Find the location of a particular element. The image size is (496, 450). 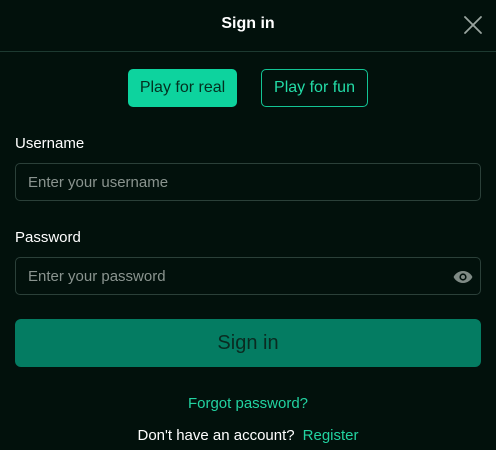

username-input is located at coordinates (248, 182).